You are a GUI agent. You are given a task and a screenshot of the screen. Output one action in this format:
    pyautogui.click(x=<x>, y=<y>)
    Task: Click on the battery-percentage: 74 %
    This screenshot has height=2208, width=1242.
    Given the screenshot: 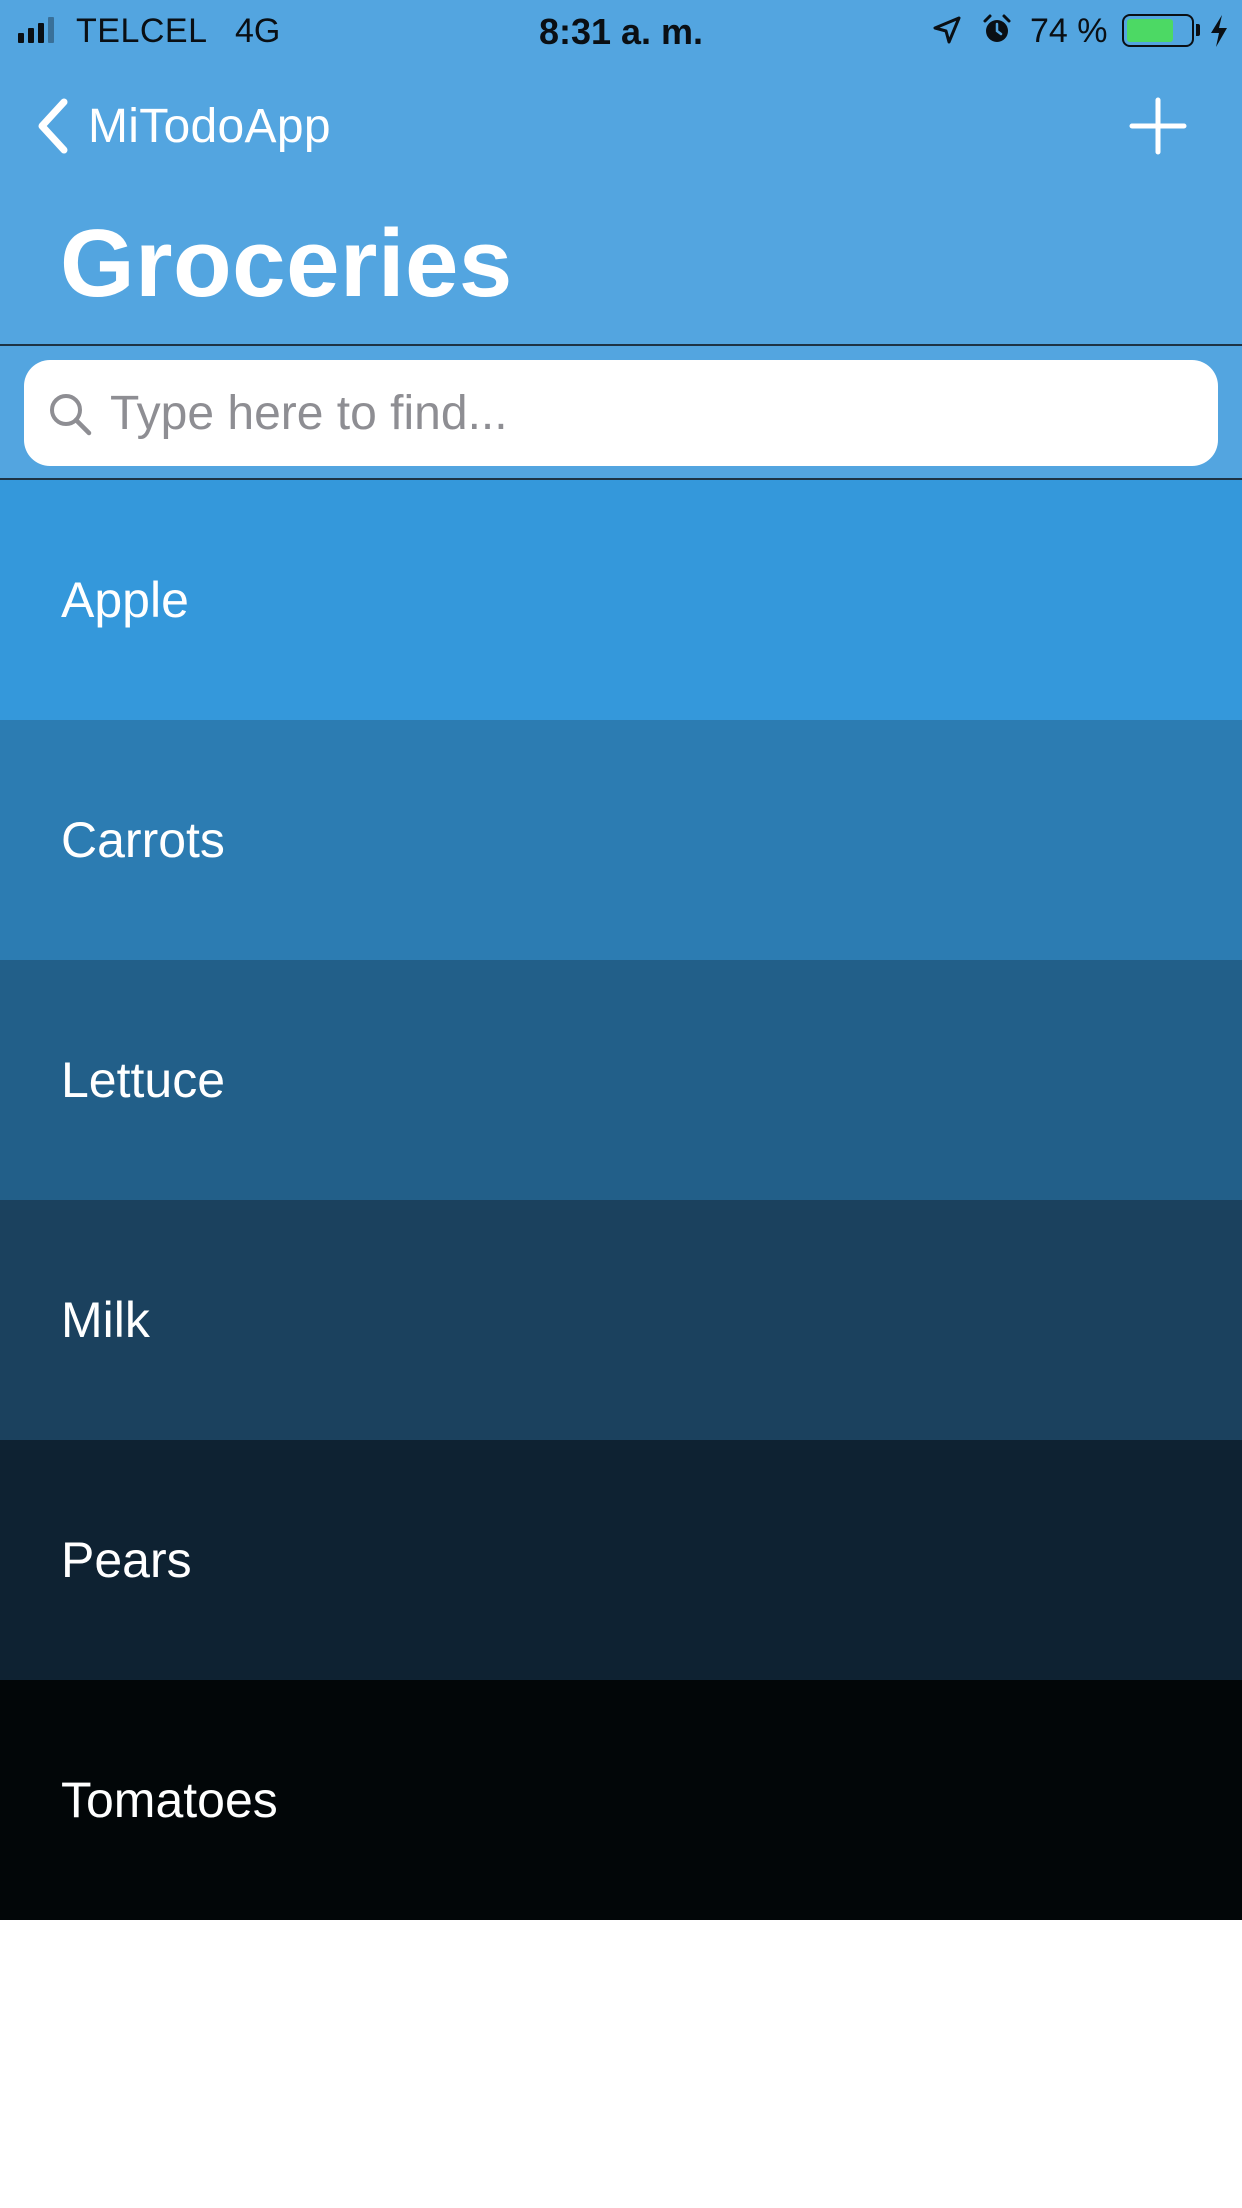 What is the action you would take?
    pyautogui.click(x=1069, y=31)
    